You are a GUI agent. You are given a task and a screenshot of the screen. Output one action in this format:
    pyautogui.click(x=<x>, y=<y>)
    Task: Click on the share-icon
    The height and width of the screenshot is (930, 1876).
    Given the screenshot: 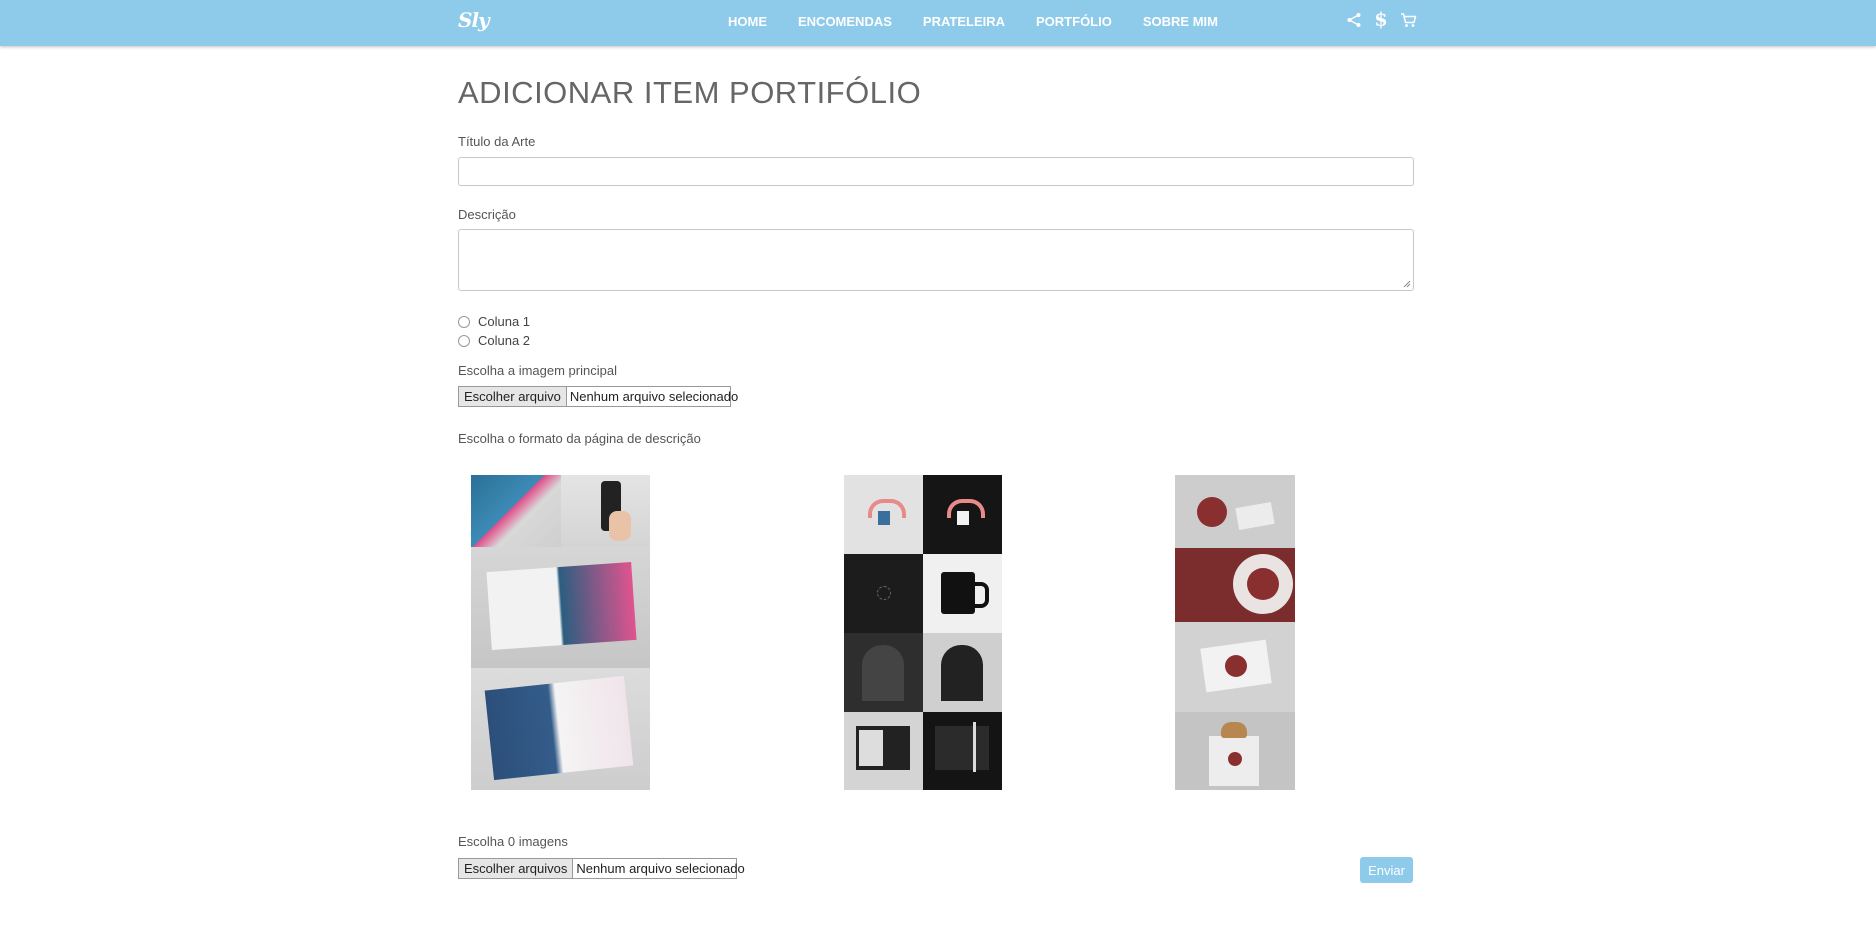 What is the action you would take?
    pyautogui.click(x=1354, y=20)
    